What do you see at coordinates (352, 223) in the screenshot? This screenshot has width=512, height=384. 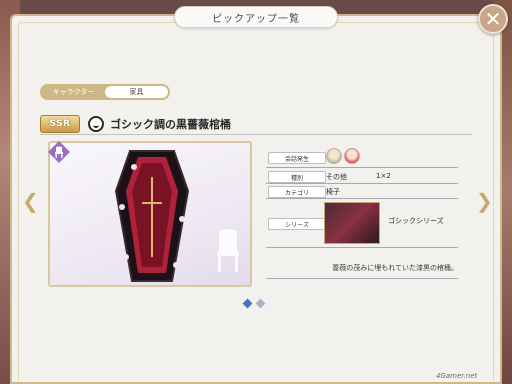 I see `series-thumbnail` at bounding box center [352, 223].